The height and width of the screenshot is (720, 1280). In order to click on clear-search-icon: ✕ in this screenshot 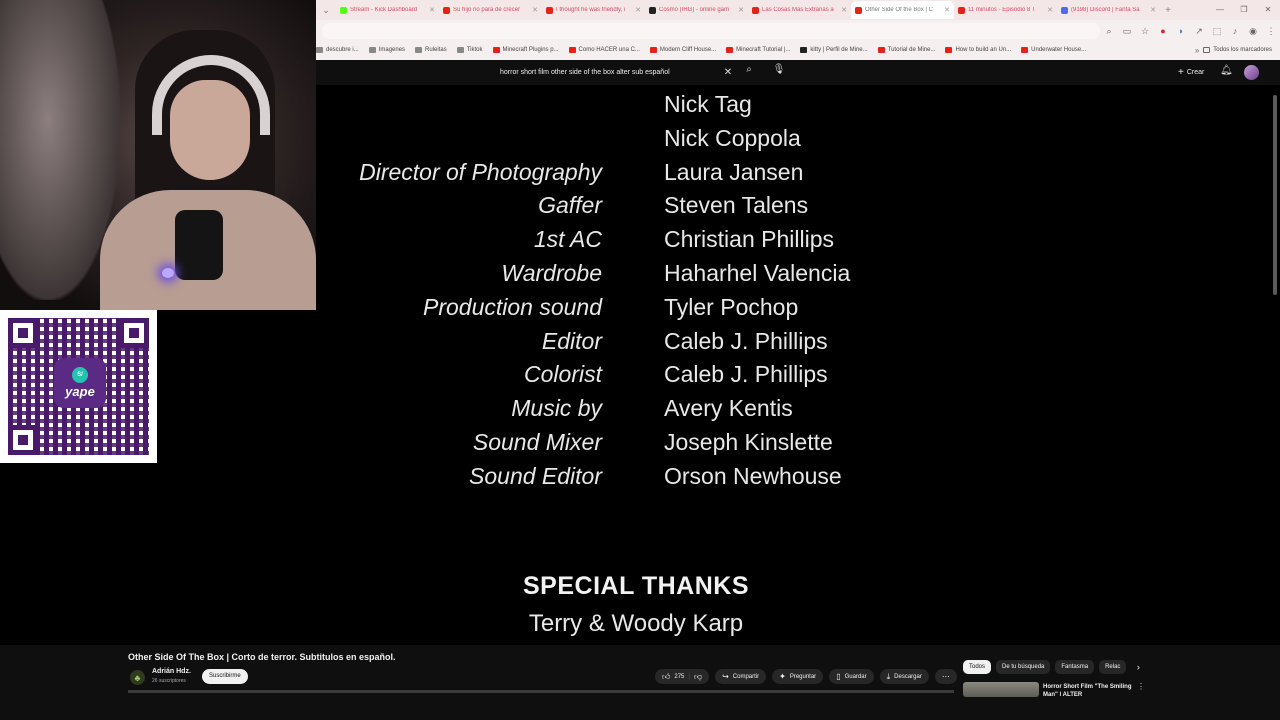, I will do `click(728, 72)`.